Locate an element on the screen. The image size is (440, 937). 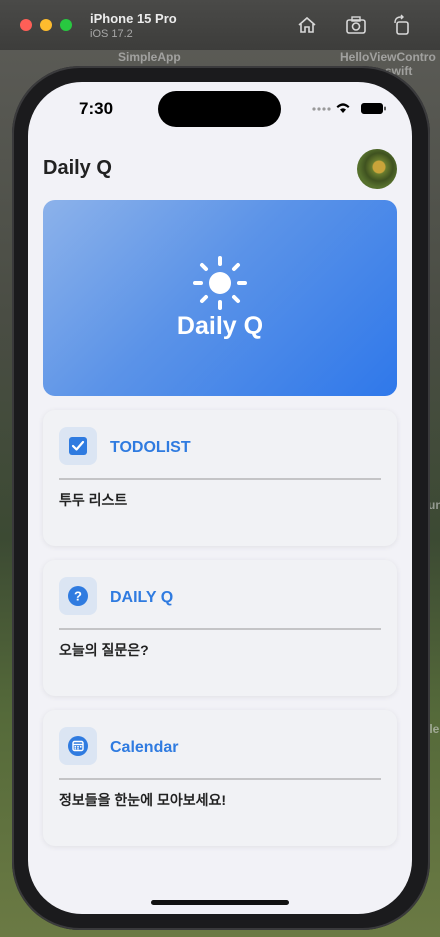
screenshot-icon is located at coordinates (356, 25).